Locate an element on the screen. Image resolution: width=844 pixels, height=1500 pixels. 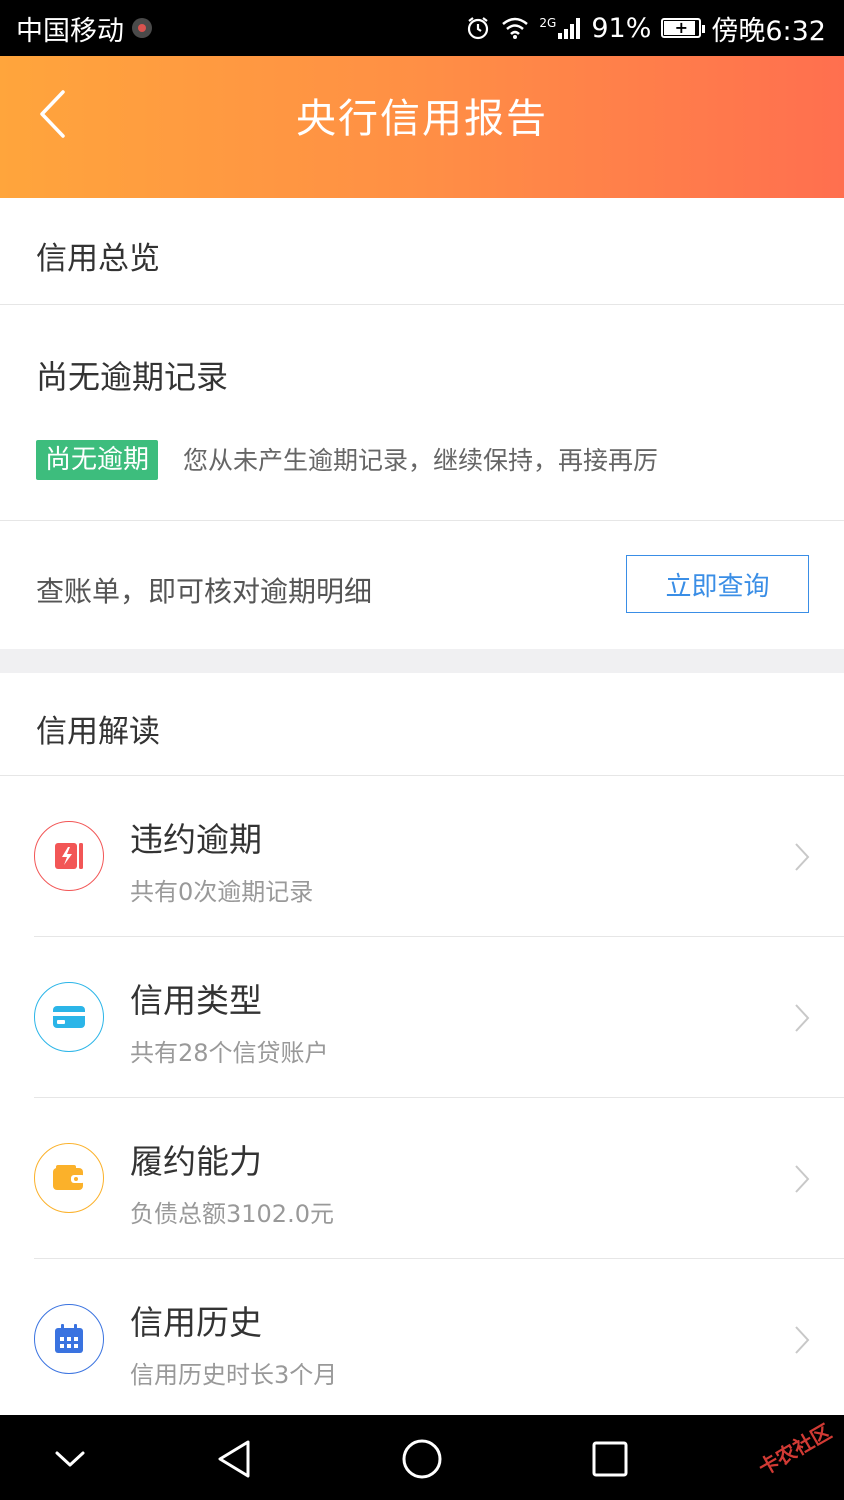
interpretation-section-title: 信用解读 is located at coordinates (98, 732).